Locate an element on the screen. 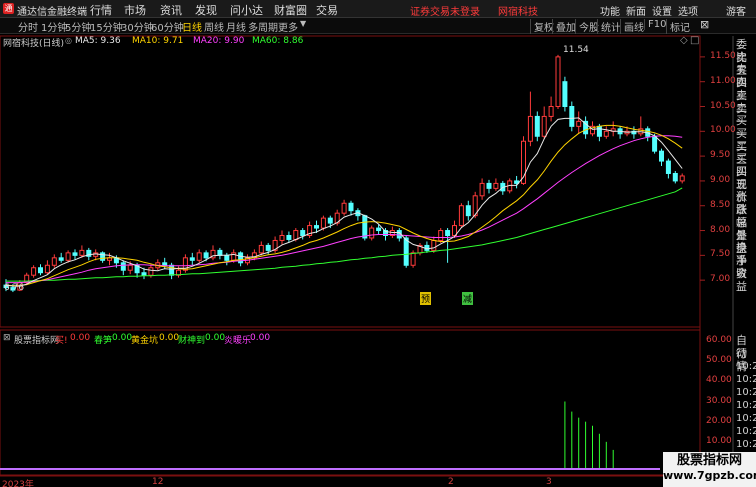 Image resolution: width=756 pixels, height=487 pixels. price-tick-label: 11.50 is located at coordinates (723, 55).